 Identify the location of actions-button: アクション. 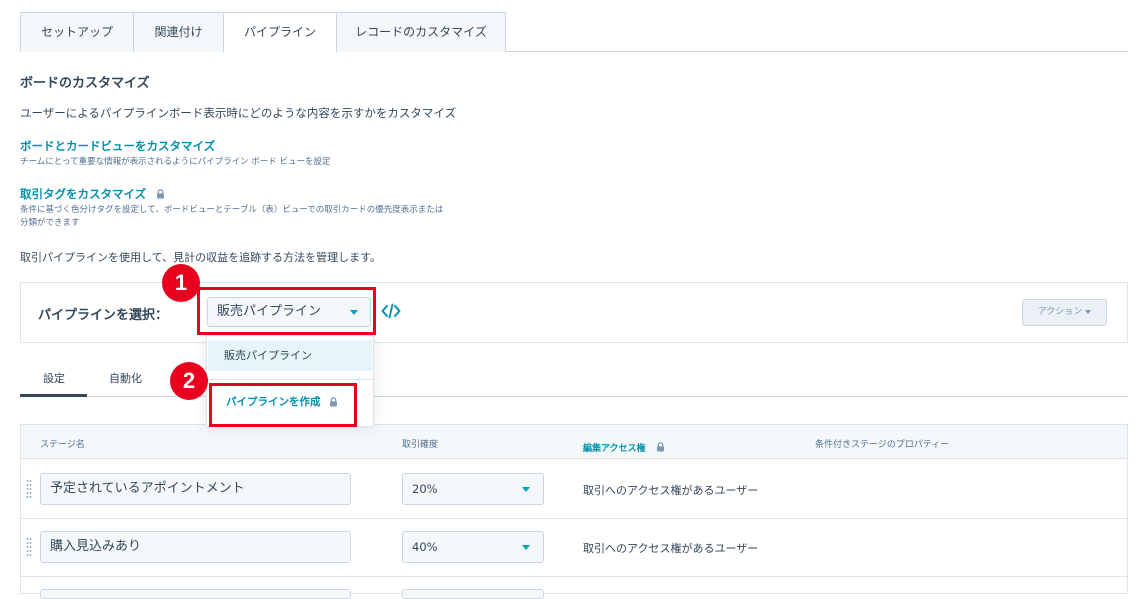
(1064, 312).